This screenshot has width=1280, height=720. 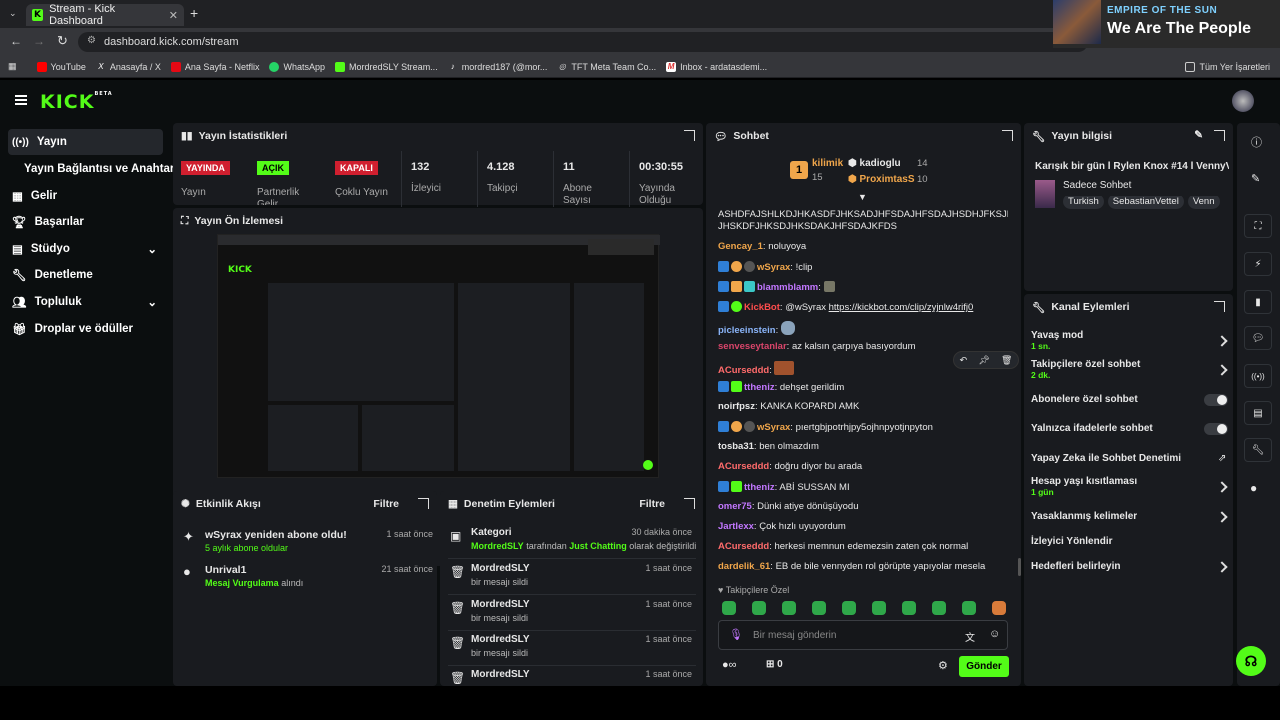 What do you see at coordinates (774, 664) in the screenshot?
I see `points-counter: ⊞ 0` at bounding box center [774, 664].